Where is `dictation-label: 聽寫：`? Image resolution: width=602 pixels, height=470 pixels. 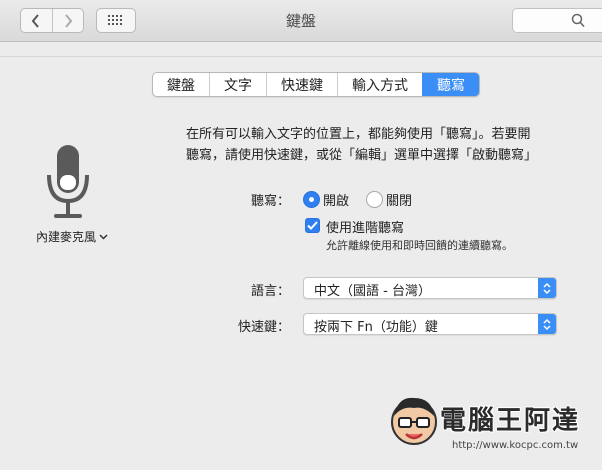
dictation-label: 聽寫： is located at coordinates (270, 201).